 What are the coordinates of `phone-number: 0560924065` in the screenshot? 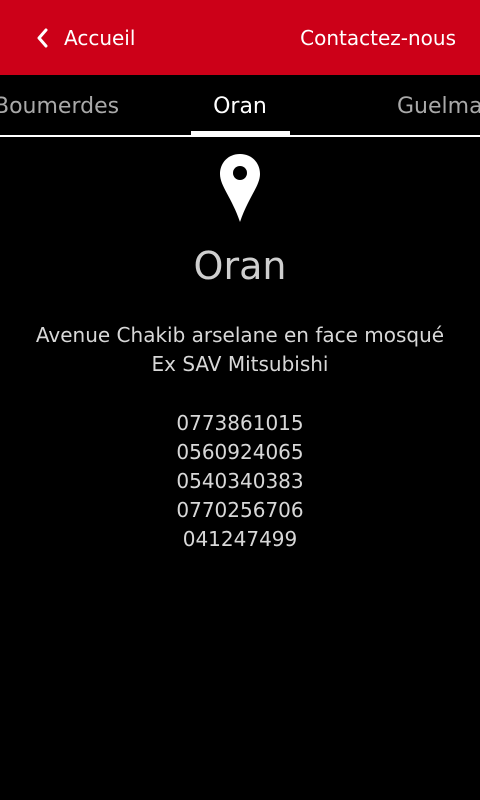 It's located at (240, 452).